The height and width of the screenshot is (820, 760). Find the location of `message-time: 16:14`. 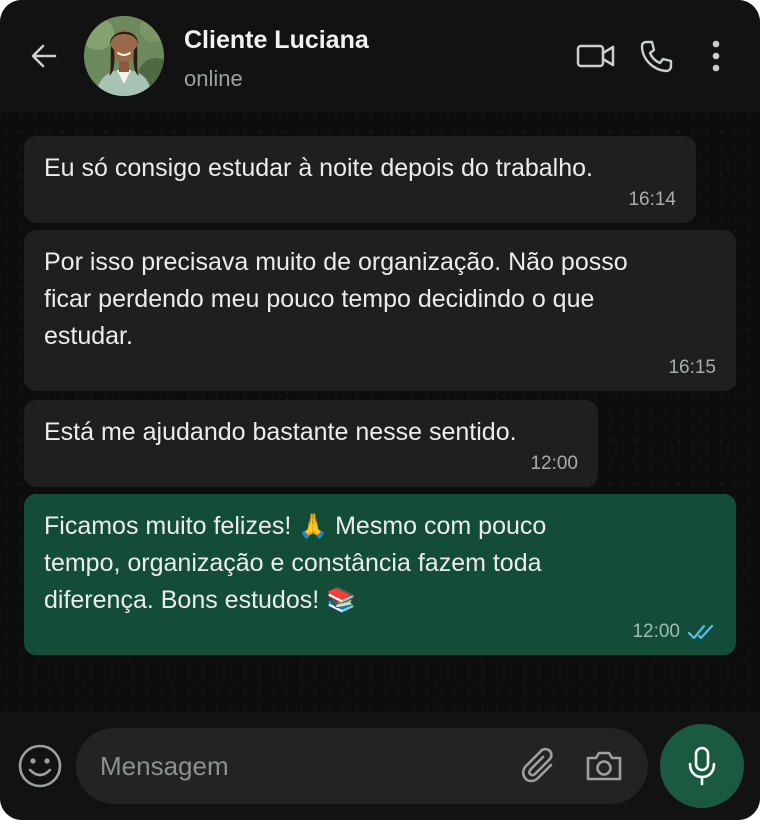

message-time: 16:14 is located at coordinates (652, 199).